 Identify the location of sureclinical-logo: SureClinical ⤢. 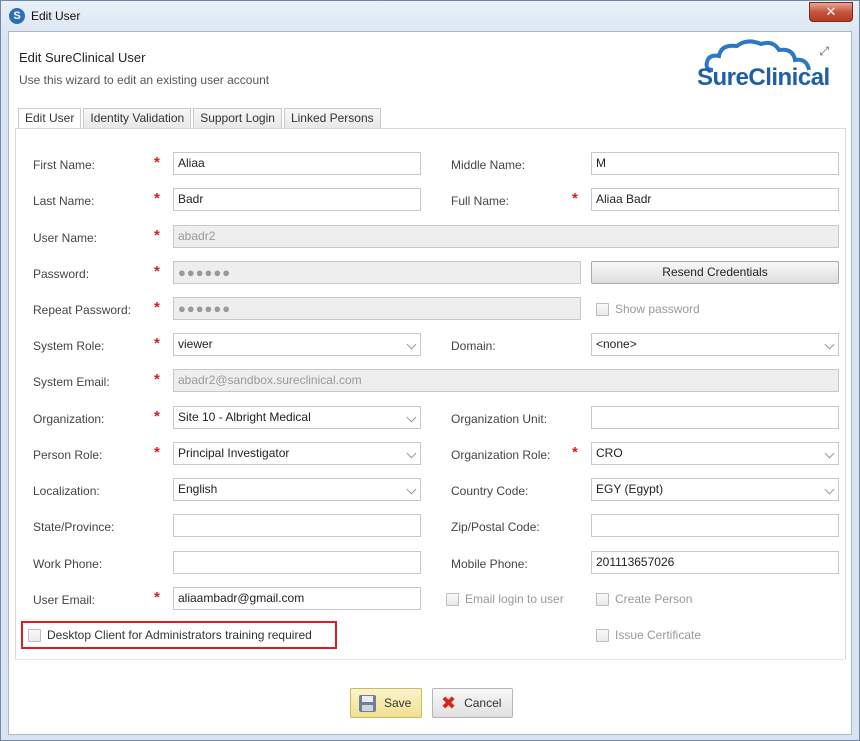
(763, 66).